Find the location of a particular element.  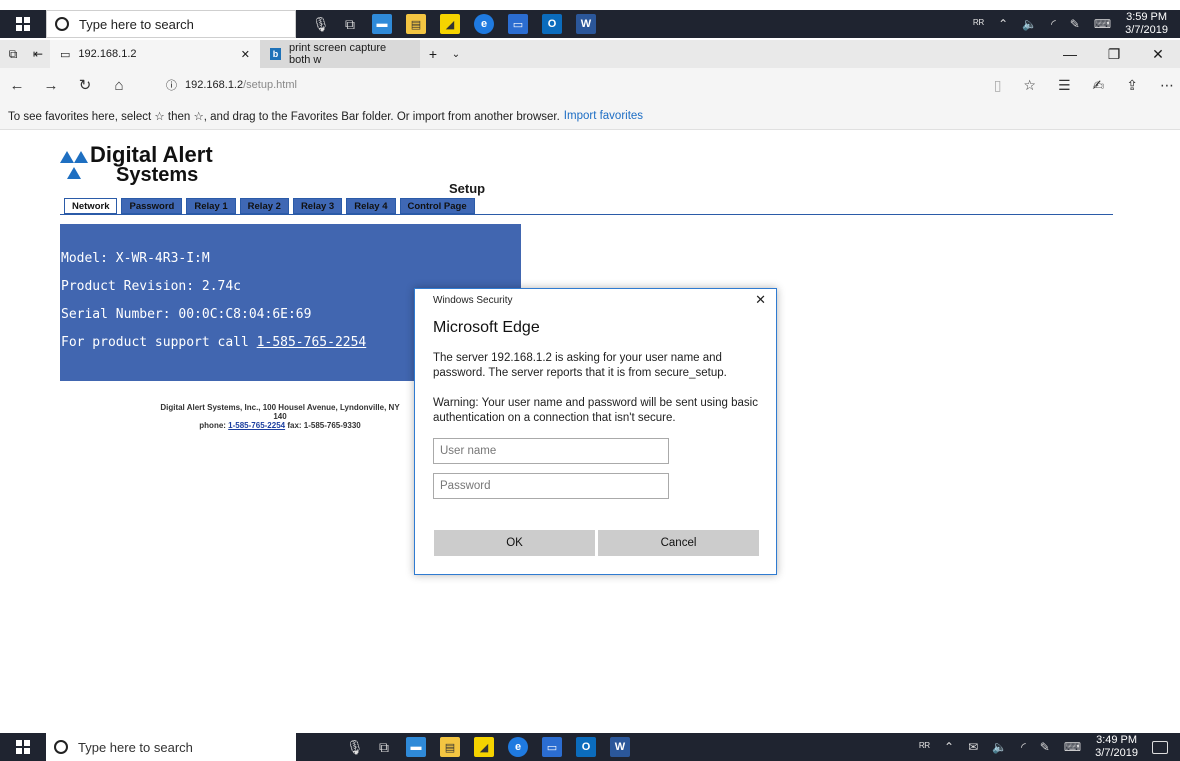

cancel-button: Cancel is located at coordinates (678, 543).